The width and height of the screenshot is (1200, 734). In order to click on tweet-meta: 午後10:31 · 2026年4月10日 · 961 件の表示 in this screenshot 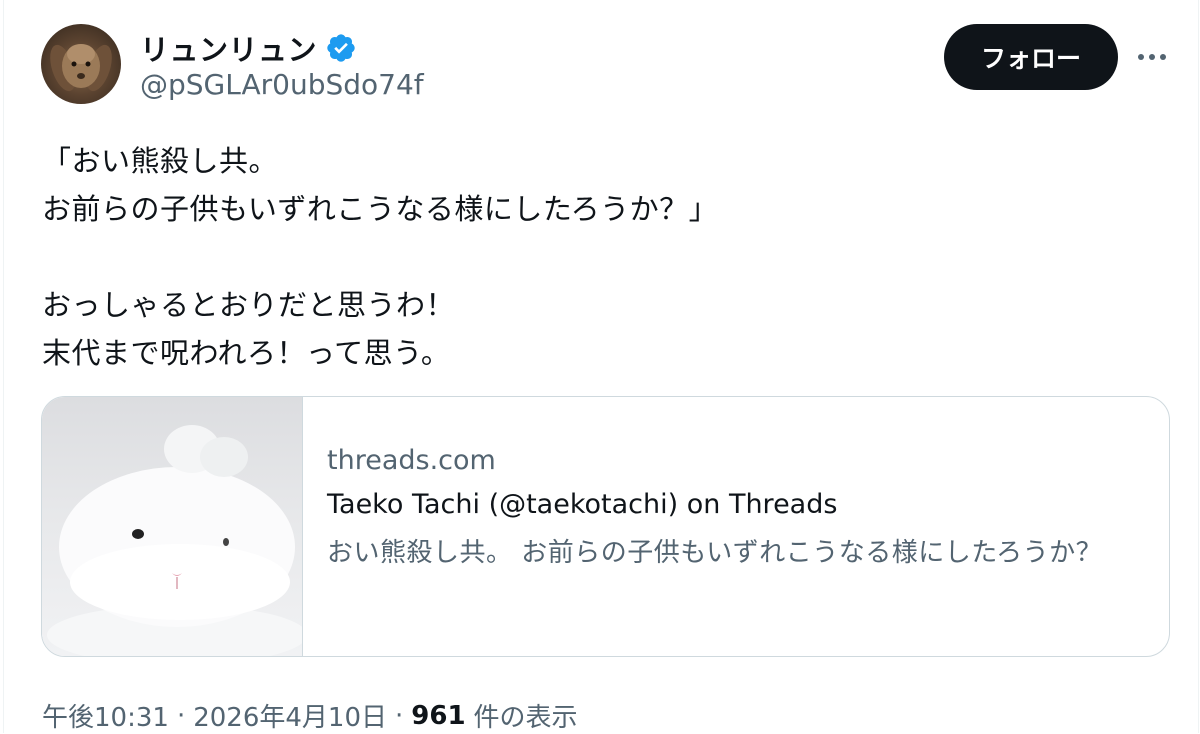, I will do `click(310, 715)`.